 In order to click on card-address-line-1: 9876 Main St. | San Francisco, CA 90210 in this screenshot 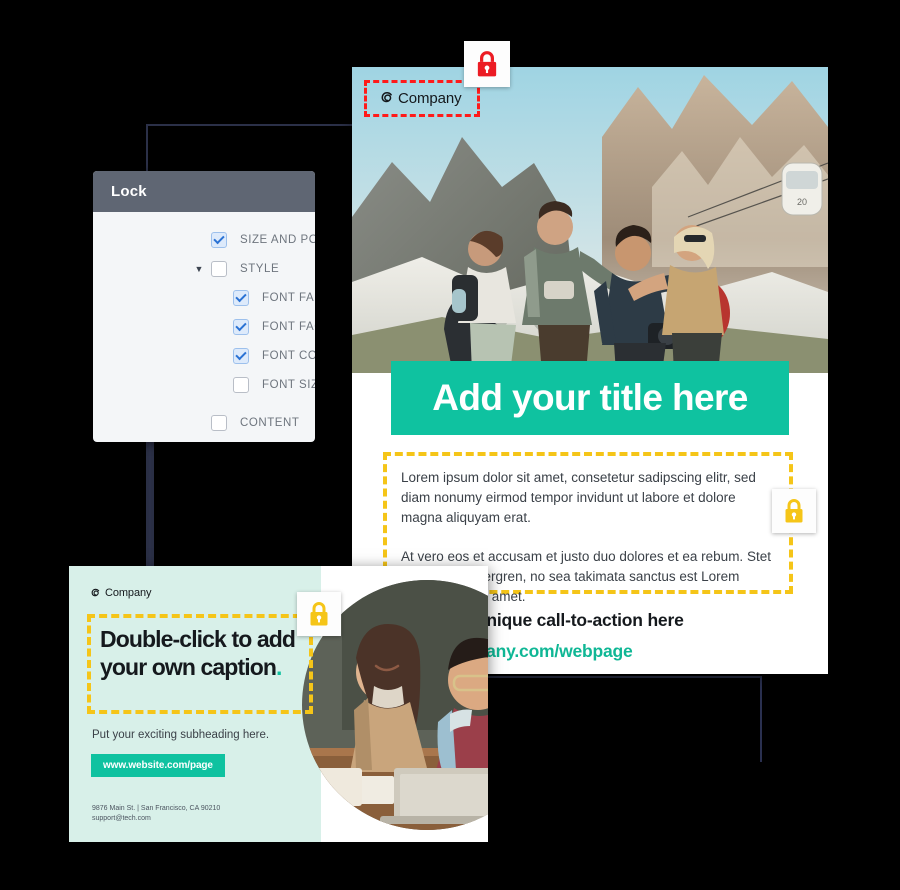, I will do `click(156, 808)`.